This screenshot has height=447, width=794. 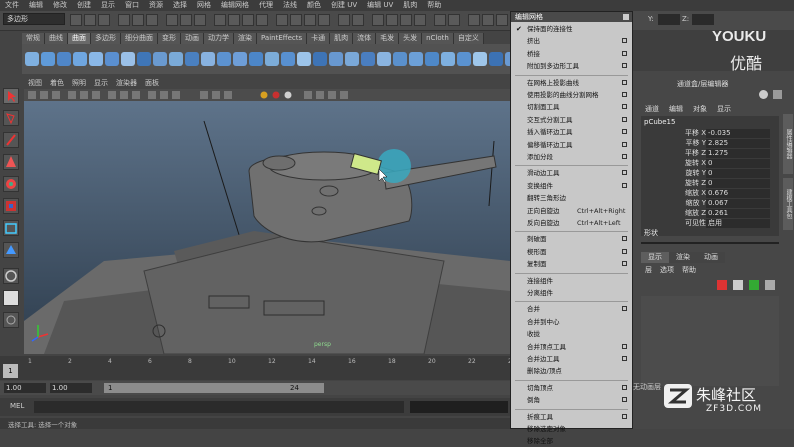 What do you see at coordinates (106, 38) in the screenshot?
I see `shelf-tab-3: 多边形` at bounding box center [106, 38].